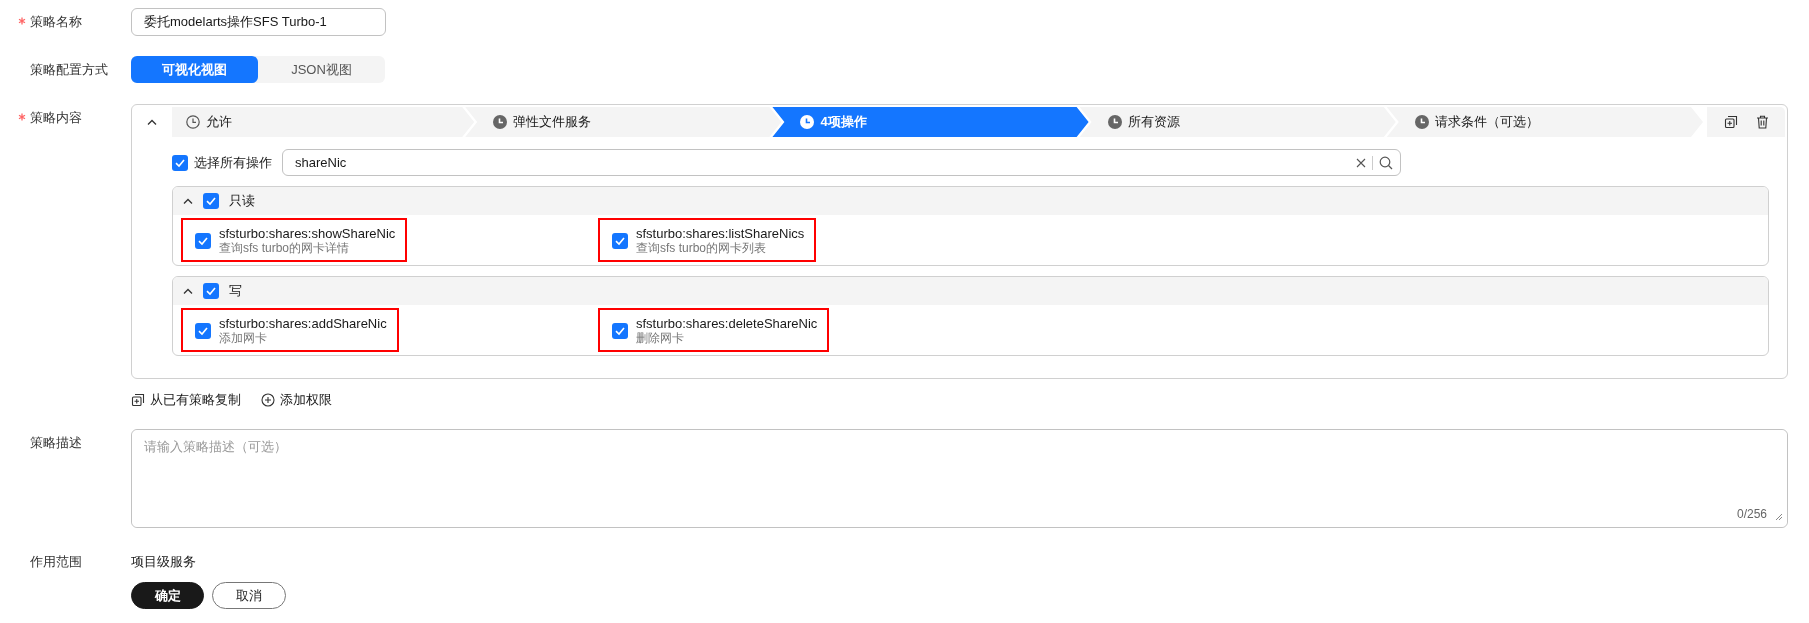 This screenshot has height=623, width=1809. I want to click on link-button: 添加权限, so click(296, 400).